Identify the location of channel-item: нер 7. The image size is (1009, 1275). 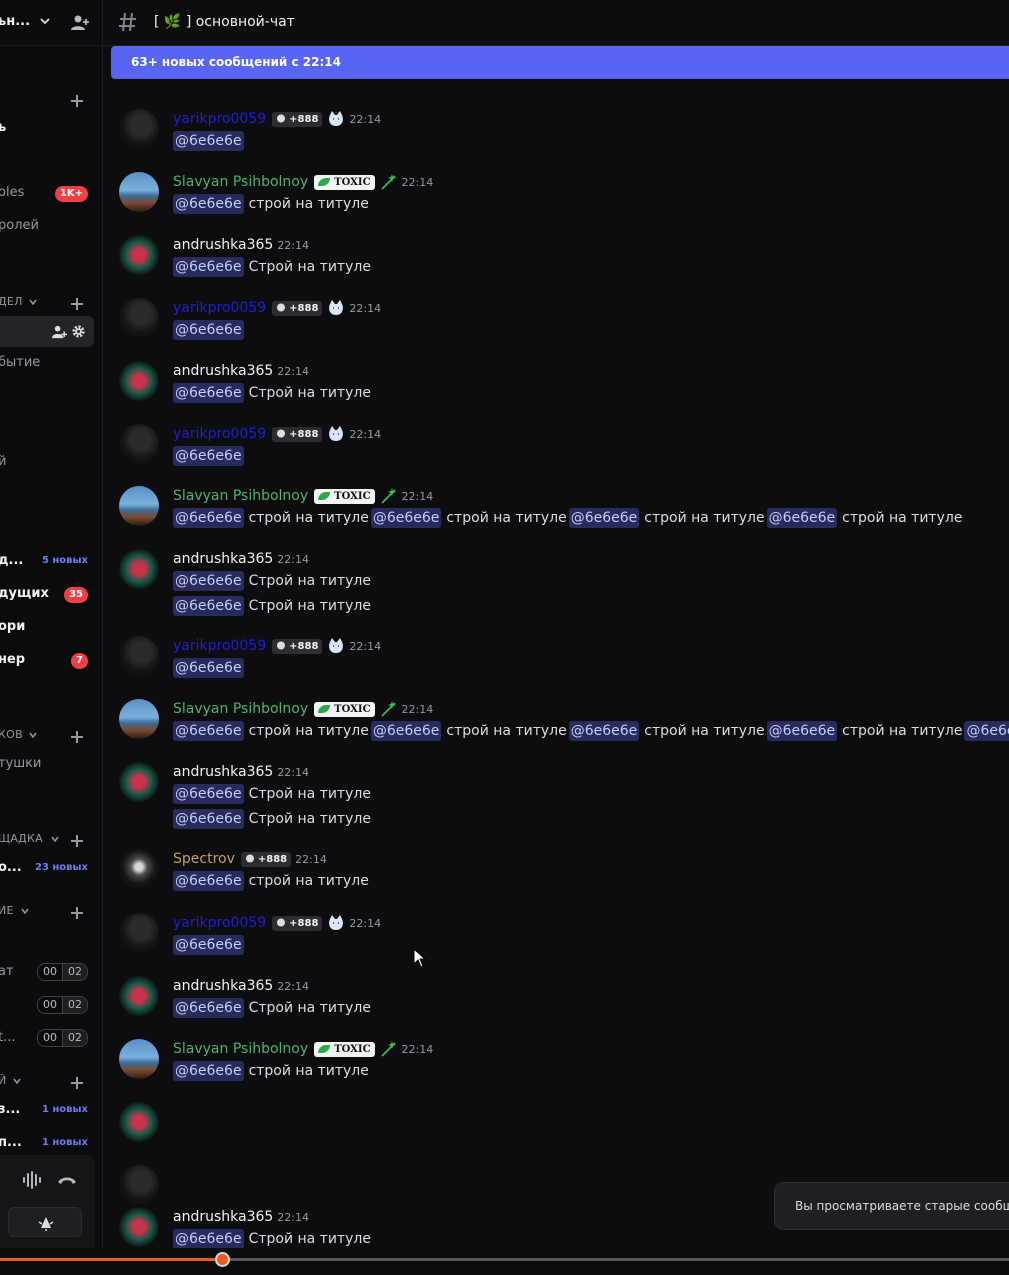
(48, 660).